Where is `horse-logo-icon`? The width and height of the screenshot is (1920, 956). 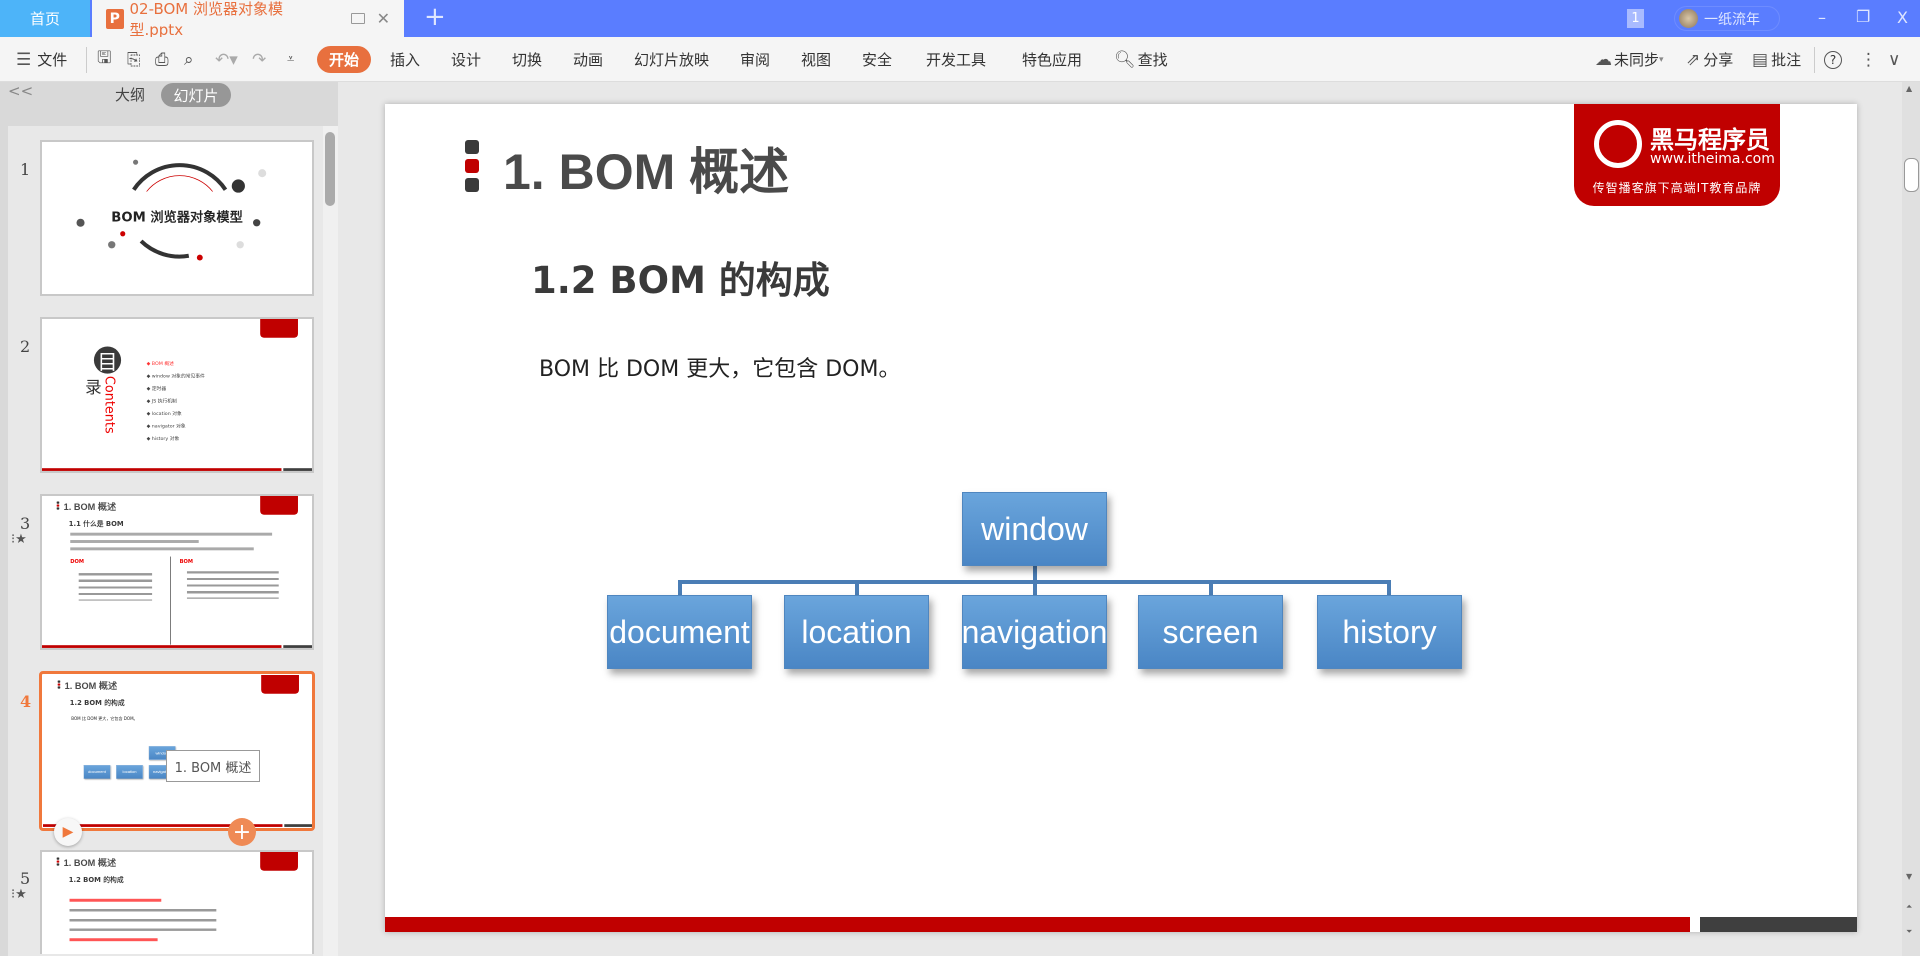 horse-logo-icon is located at coordinates (1618, 144).